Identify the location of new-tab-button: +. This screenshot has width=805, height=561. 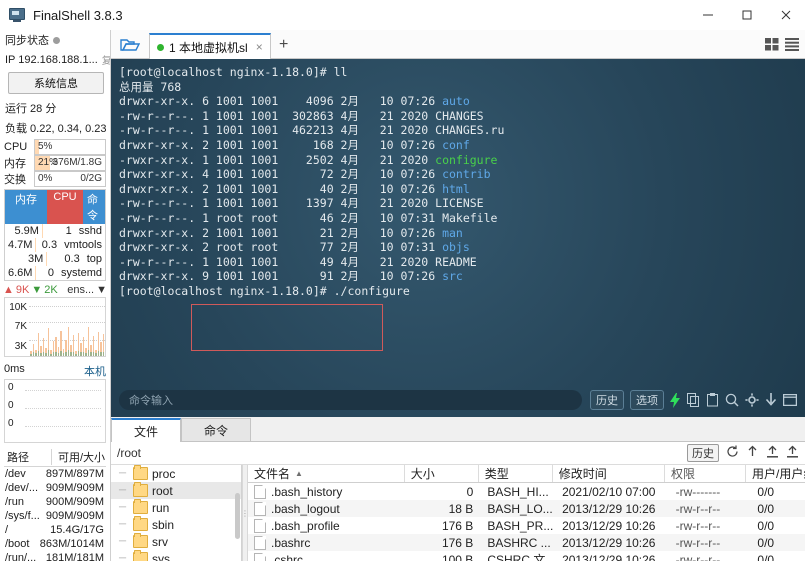
(284, 45).